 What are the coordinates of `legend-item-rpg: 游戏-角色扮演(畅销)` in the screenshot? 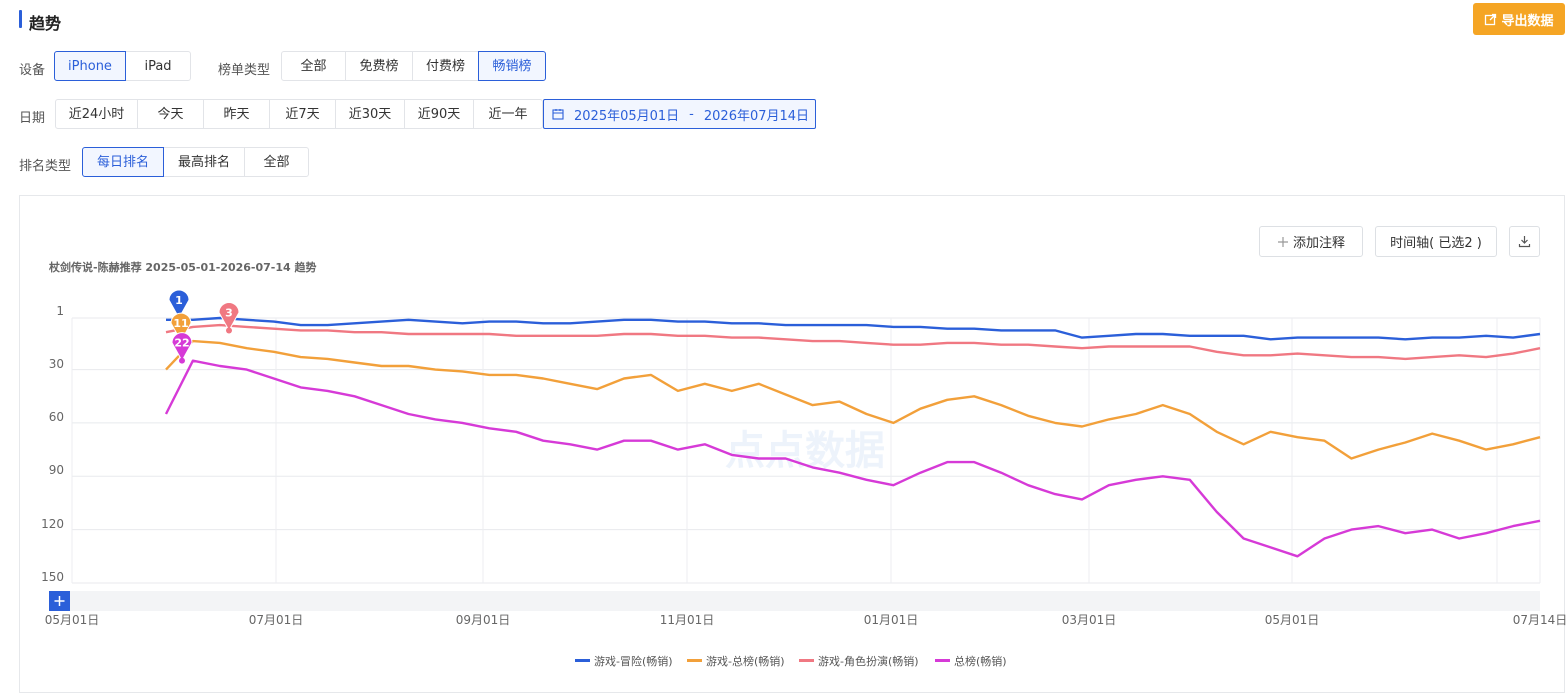 It's located at (859, 661).